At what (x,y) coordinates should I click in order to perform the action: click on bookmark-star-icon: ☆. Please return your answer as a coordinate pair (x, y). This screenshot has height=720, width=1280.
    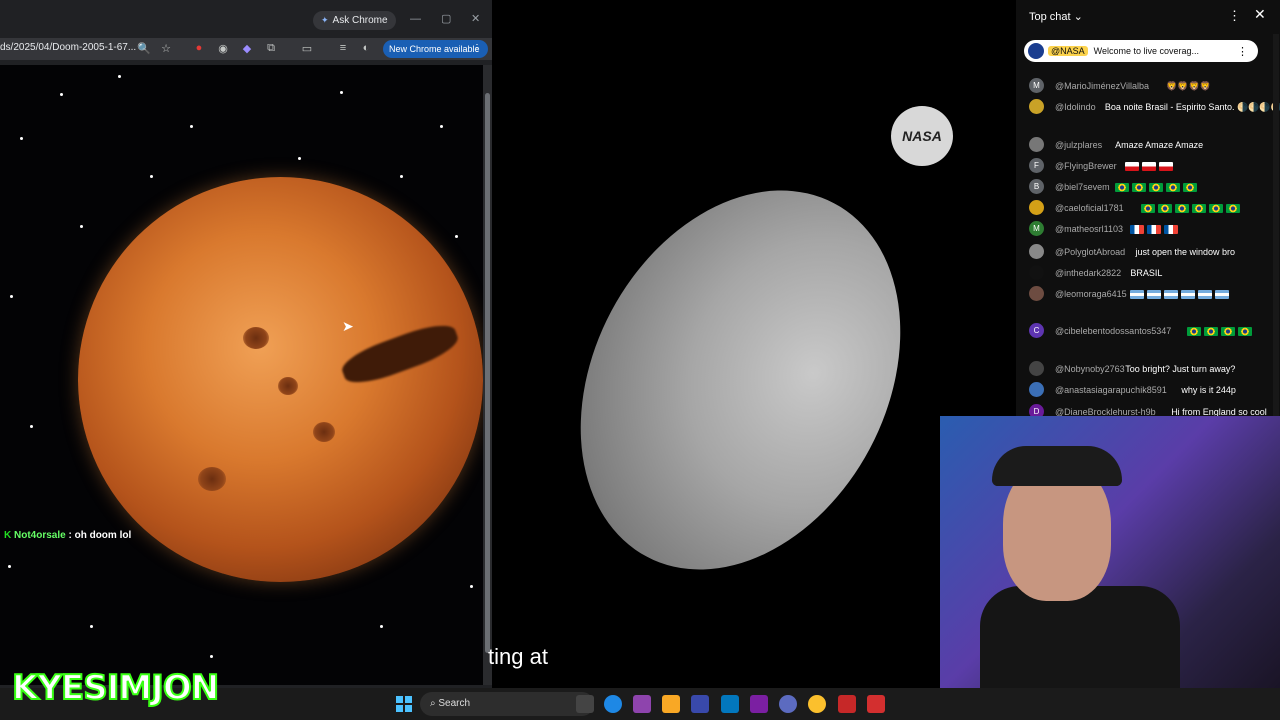
    Looking at the image, I should click on (166, 48).